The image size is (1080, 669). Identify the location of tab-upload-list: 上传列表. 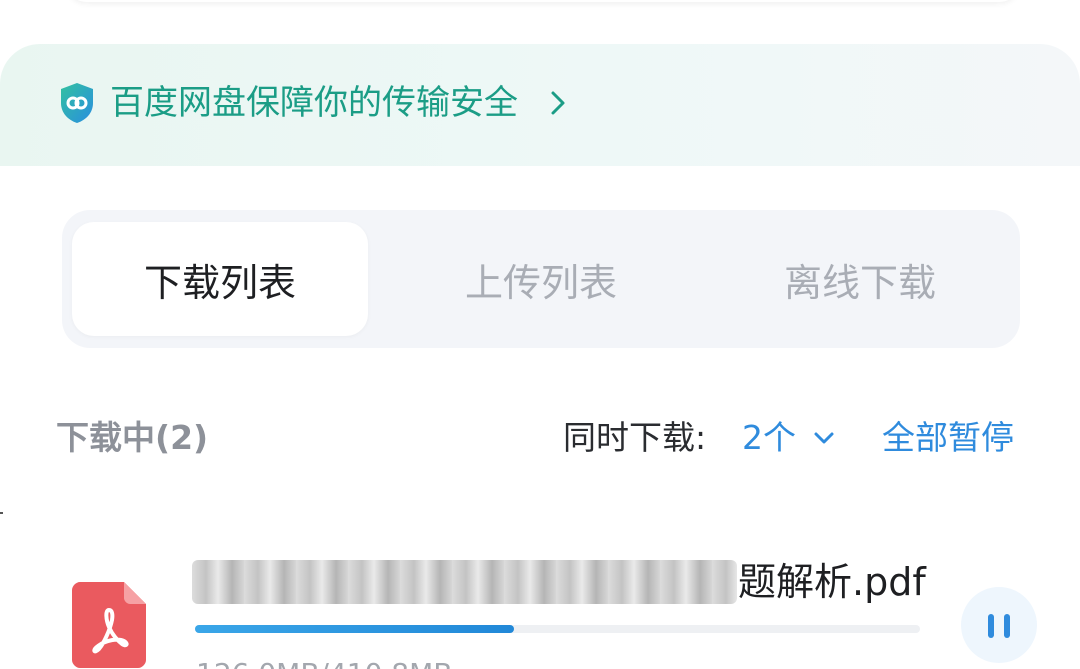
(541, 279).